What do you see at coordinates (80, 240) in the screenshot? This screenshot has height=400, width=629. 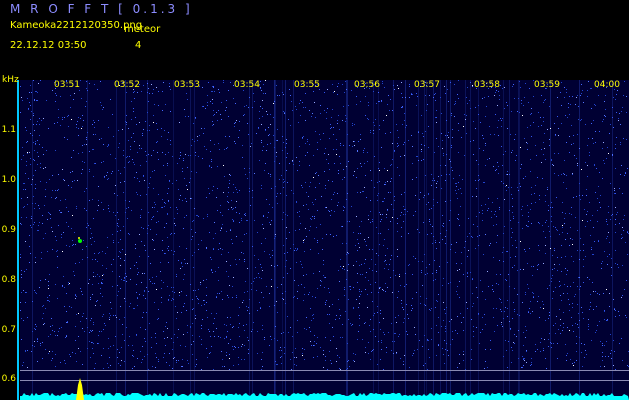 I see `meteor-echo-marker` at bounding box center [80, 240].